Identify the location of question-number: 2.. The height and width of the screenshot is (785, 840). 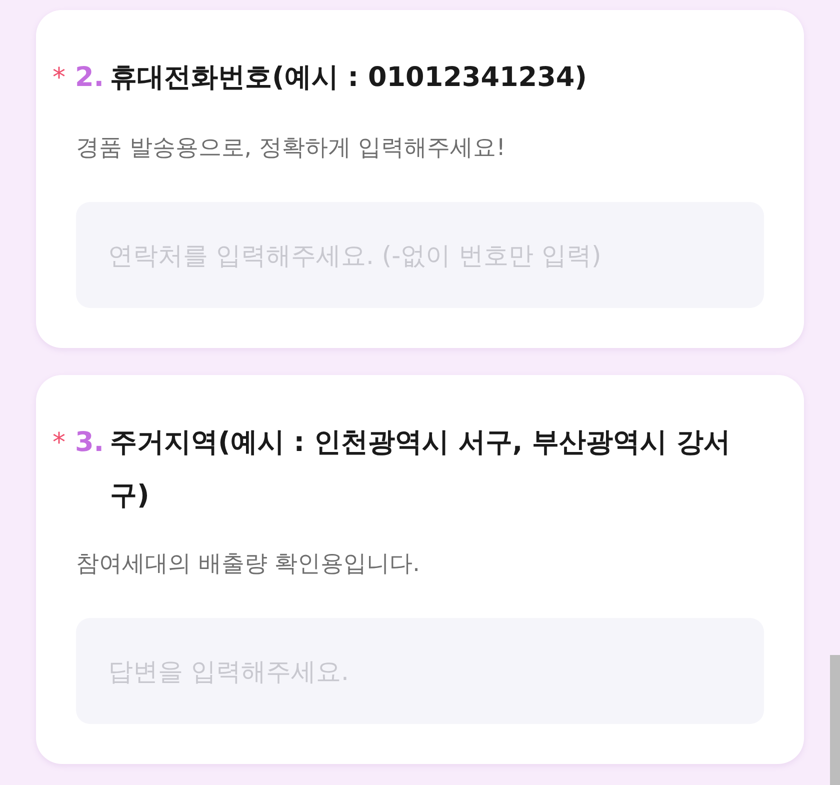
(89, 78).